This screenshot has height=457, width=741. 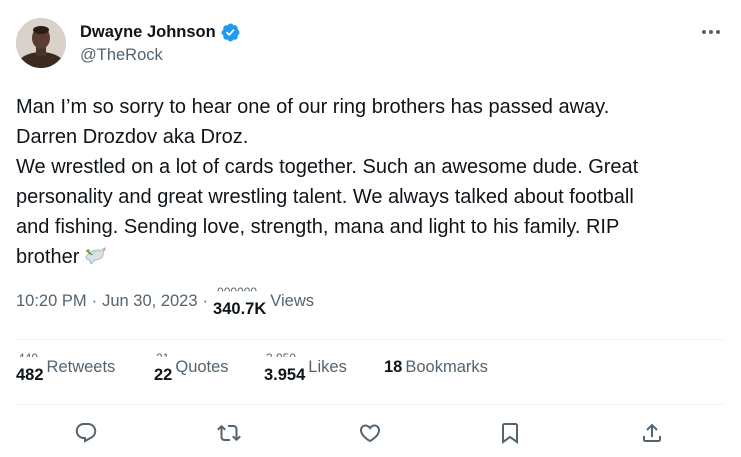 I want to click on retweets-count: 440 482, so click(x=30, y=367).